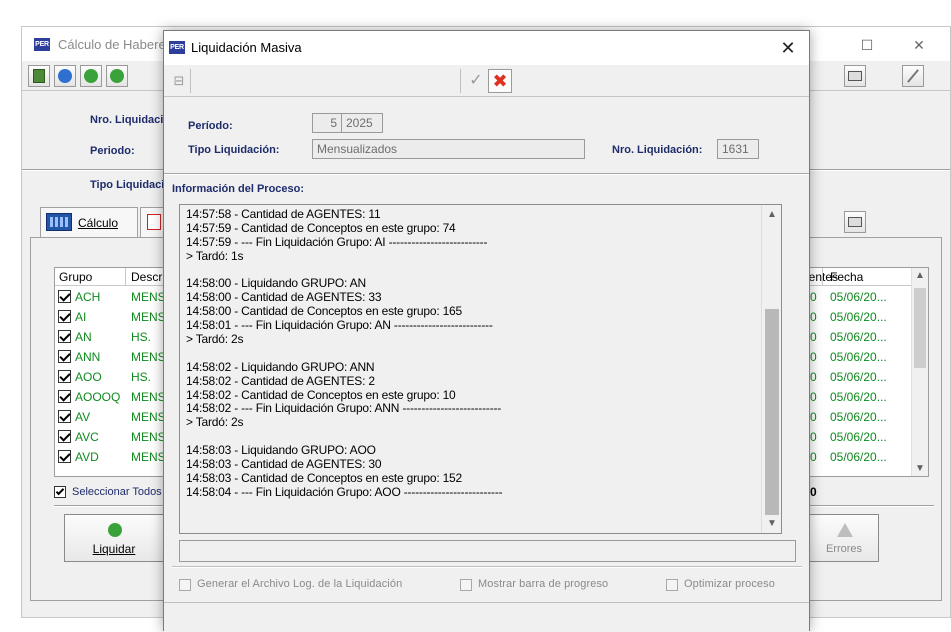 The width and height of the screenshot is (951, 632). Describe the element at coordinates (738, 149) in the screenshot. I see `nro-liquidacion-field: 1631` at that location.